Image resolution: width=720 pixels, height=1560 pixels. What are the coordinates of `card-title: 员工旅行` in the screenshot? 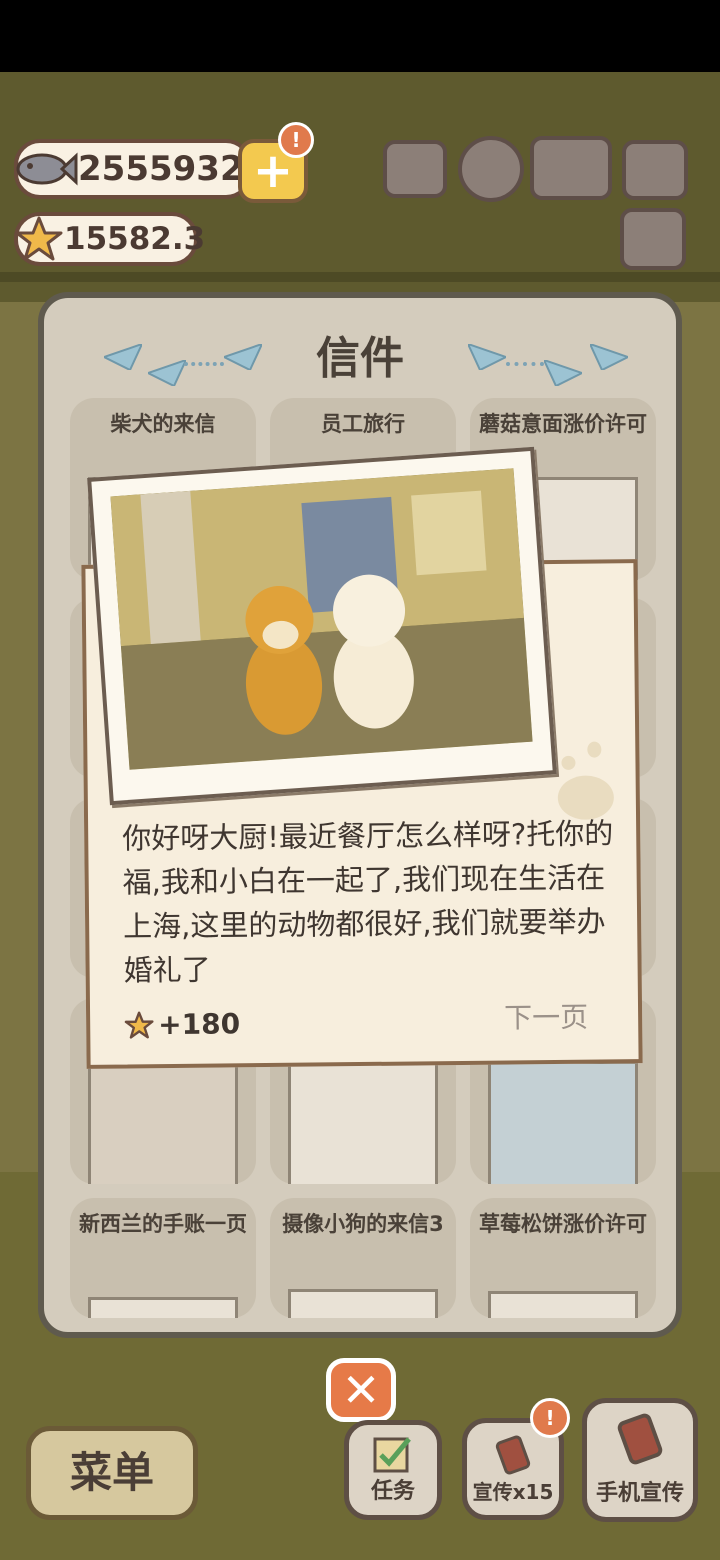 It's located at (363, 424).